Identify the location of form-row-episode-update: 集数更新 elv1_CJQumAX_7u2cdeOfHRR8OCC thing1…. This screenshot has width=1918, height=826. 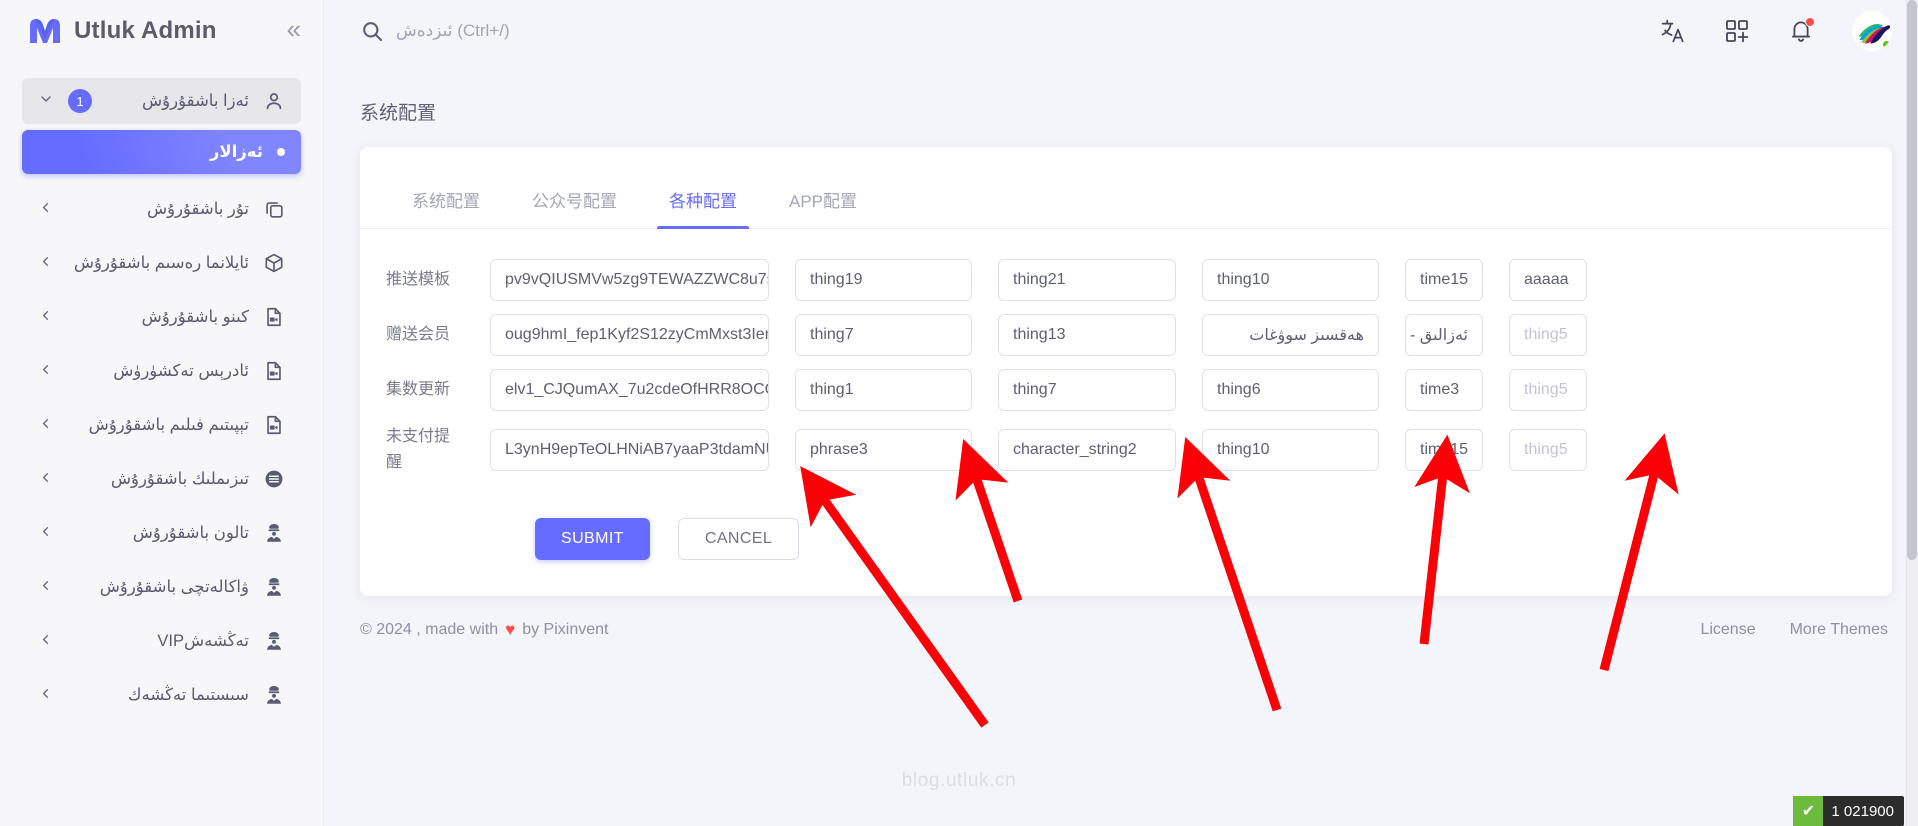
(1126, 390).